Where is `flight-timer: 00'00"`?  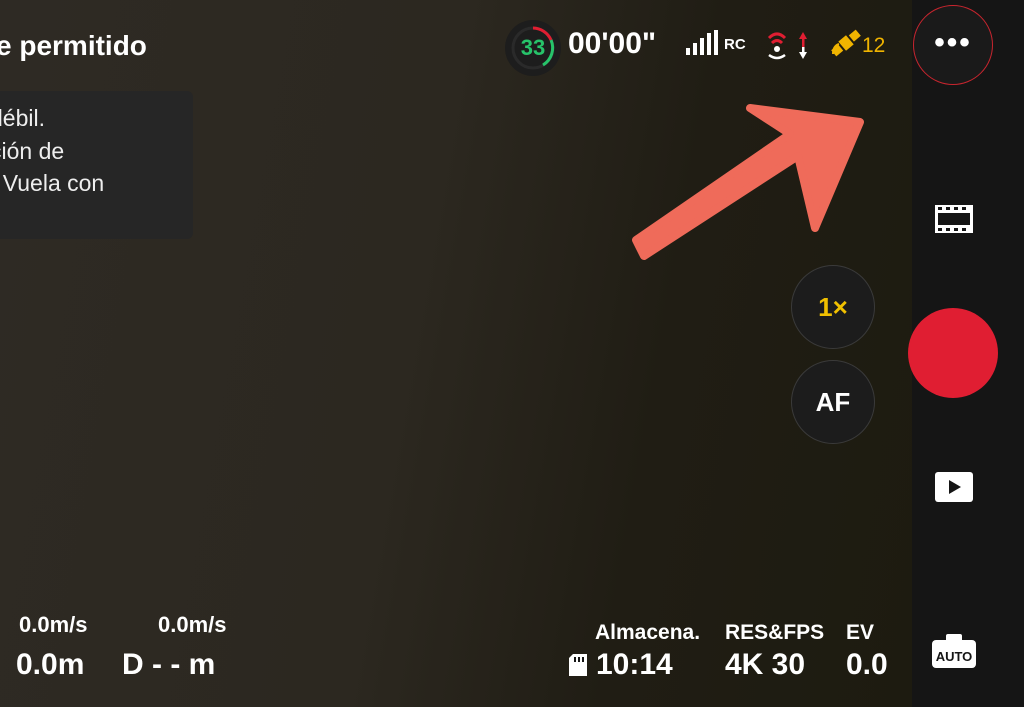
flight-timer: 00'00" is located at coordinates (612, 43).